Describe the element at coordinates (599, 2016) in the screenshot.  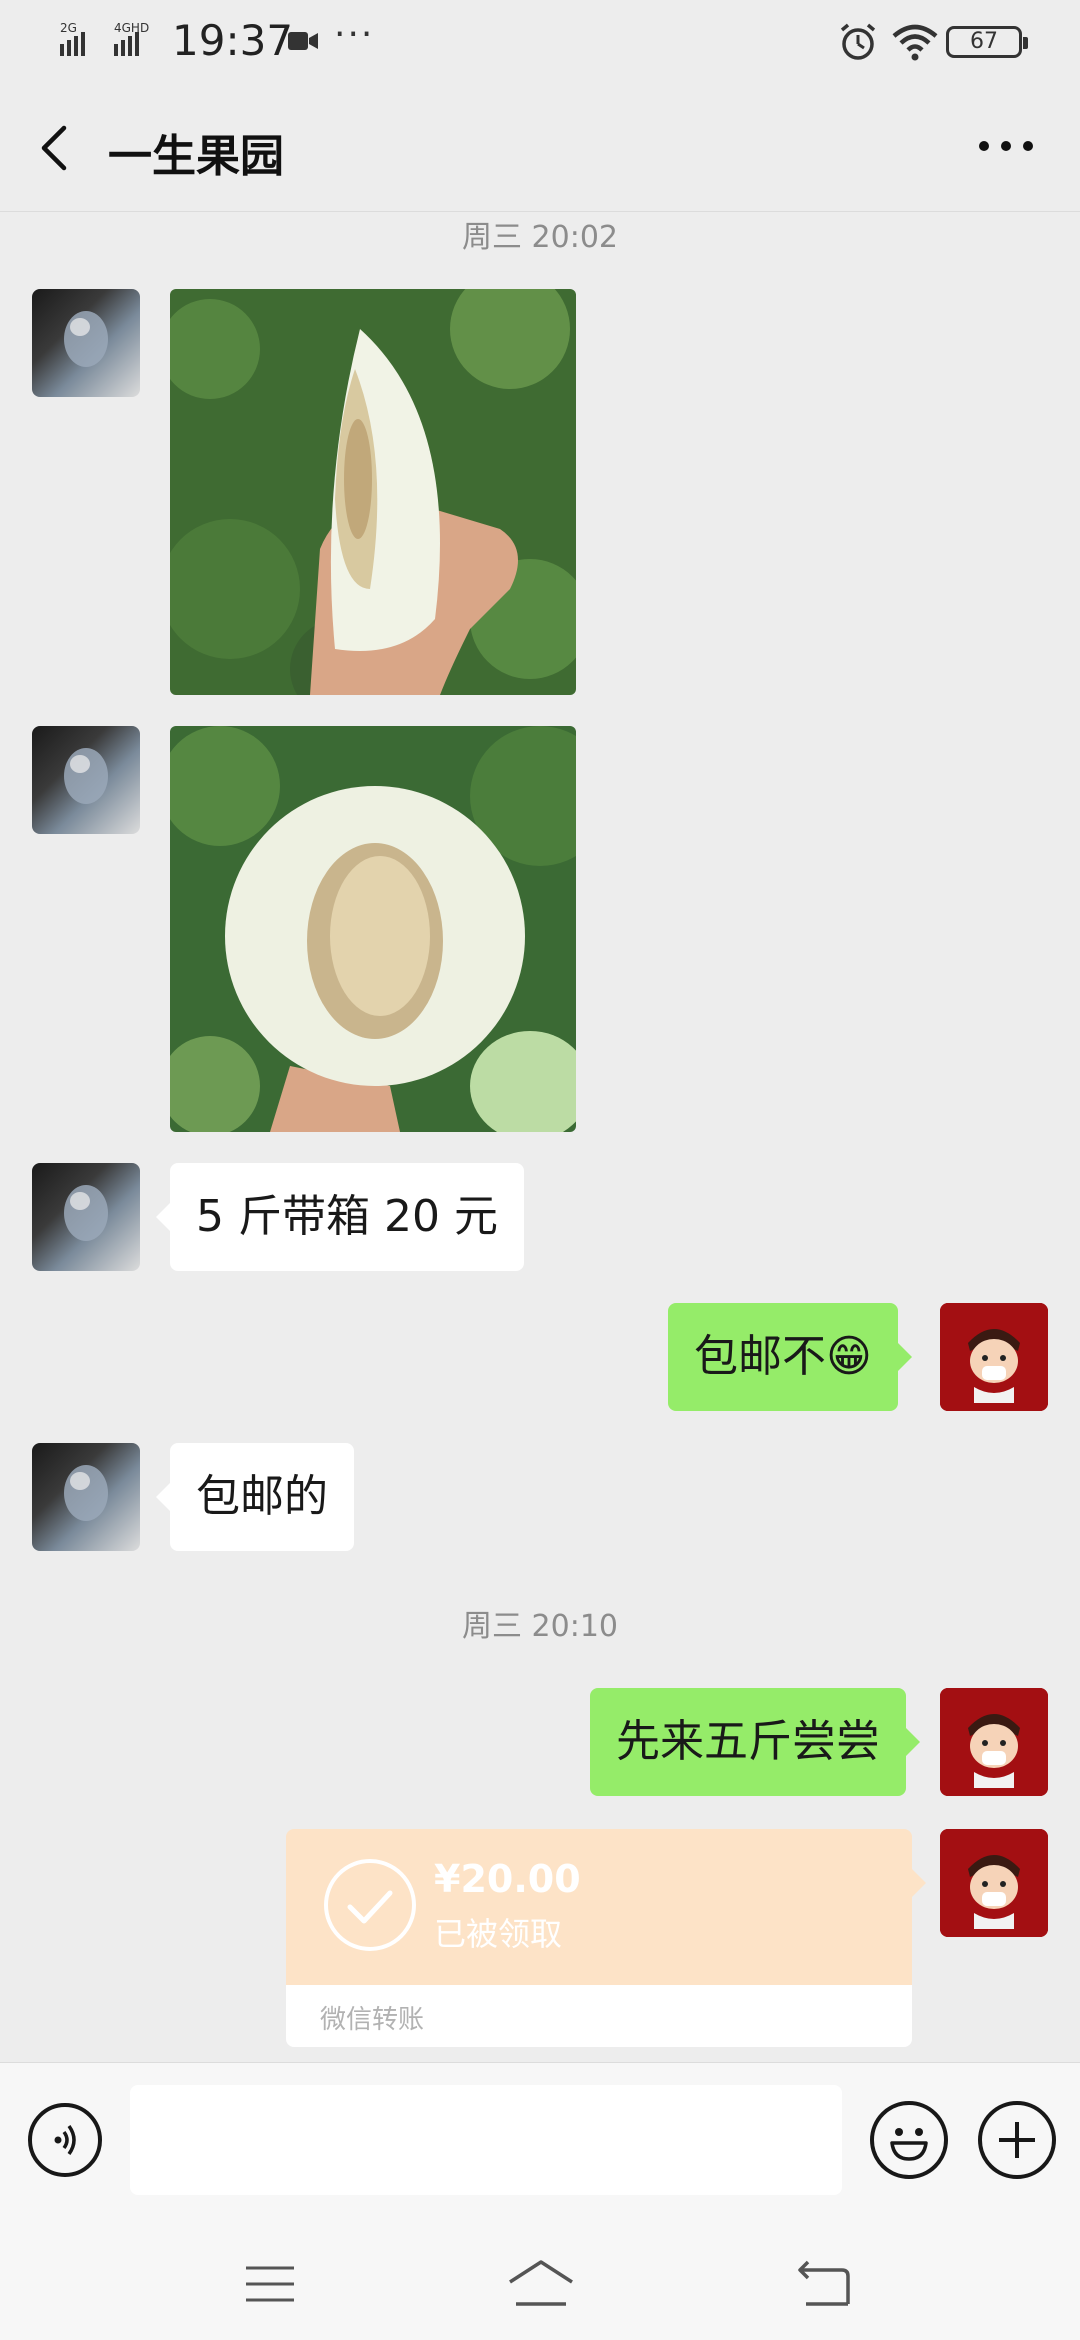
I see `transfer-footer: 微信转账` at that location.